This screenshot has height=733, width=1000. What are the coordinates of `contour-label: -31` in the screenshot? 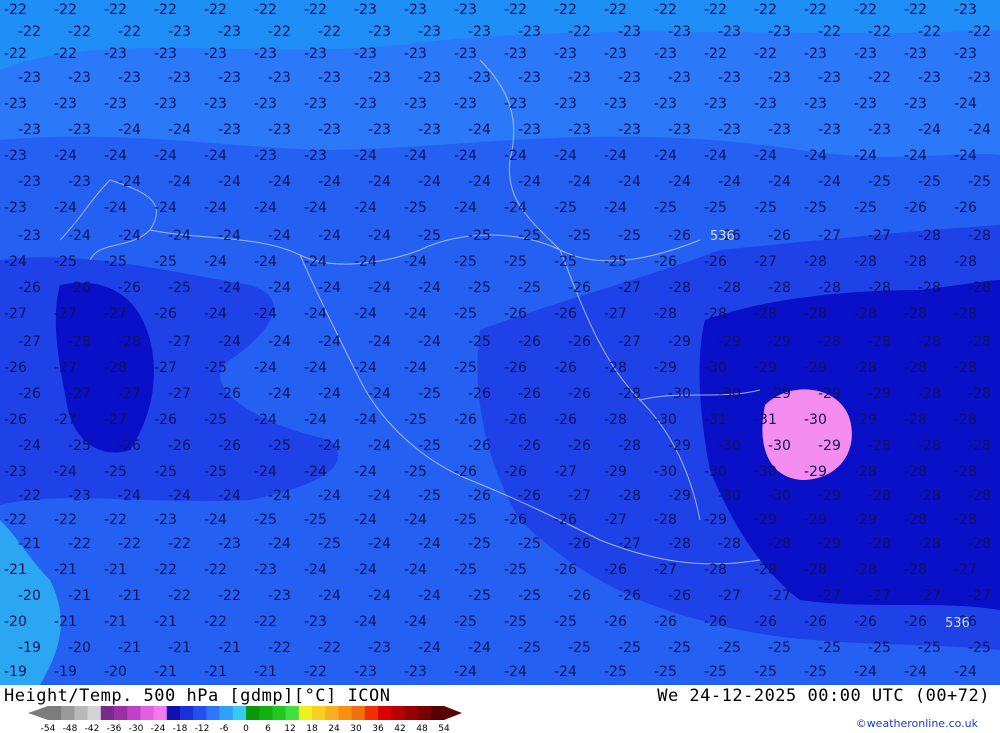 It's located at (765, 420).